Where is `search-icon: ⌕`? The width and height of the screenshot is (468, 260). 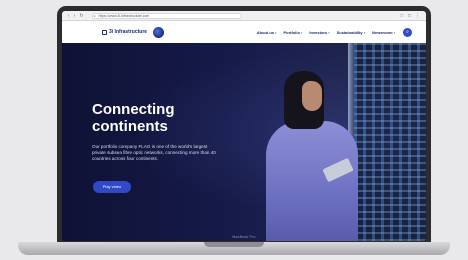 search-icon: ⌕ is located at coordinates (407, 32).